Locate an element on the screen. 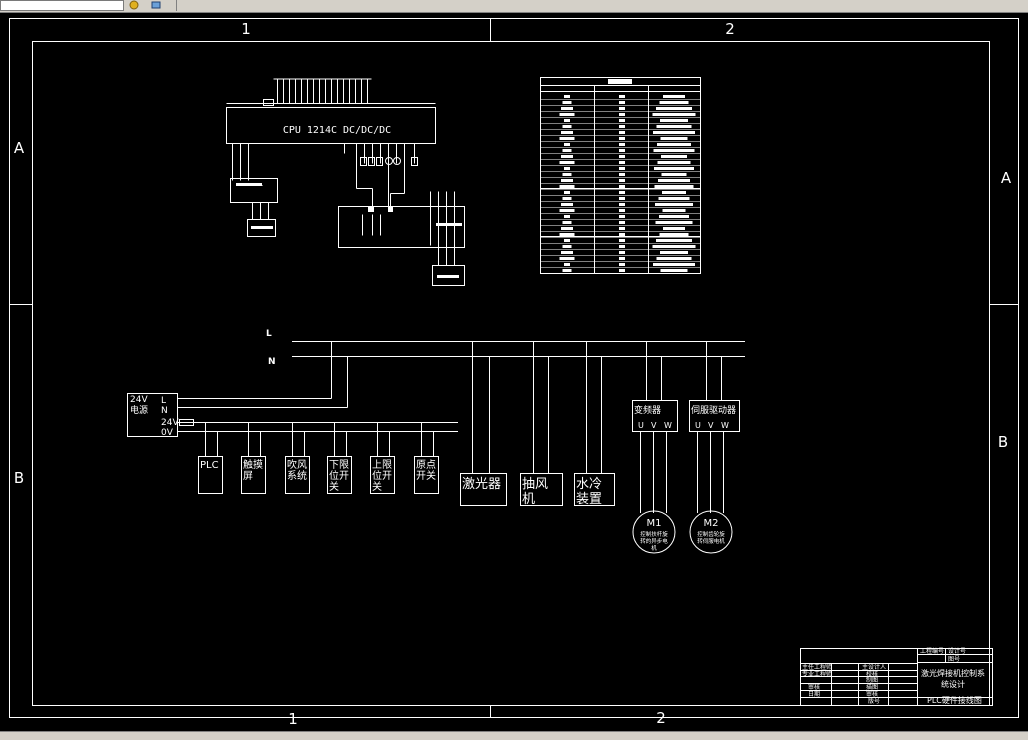 This screenshot has height=740, width=1028. psu-terminal-0v: 0V is located at coordinates (167, 433).